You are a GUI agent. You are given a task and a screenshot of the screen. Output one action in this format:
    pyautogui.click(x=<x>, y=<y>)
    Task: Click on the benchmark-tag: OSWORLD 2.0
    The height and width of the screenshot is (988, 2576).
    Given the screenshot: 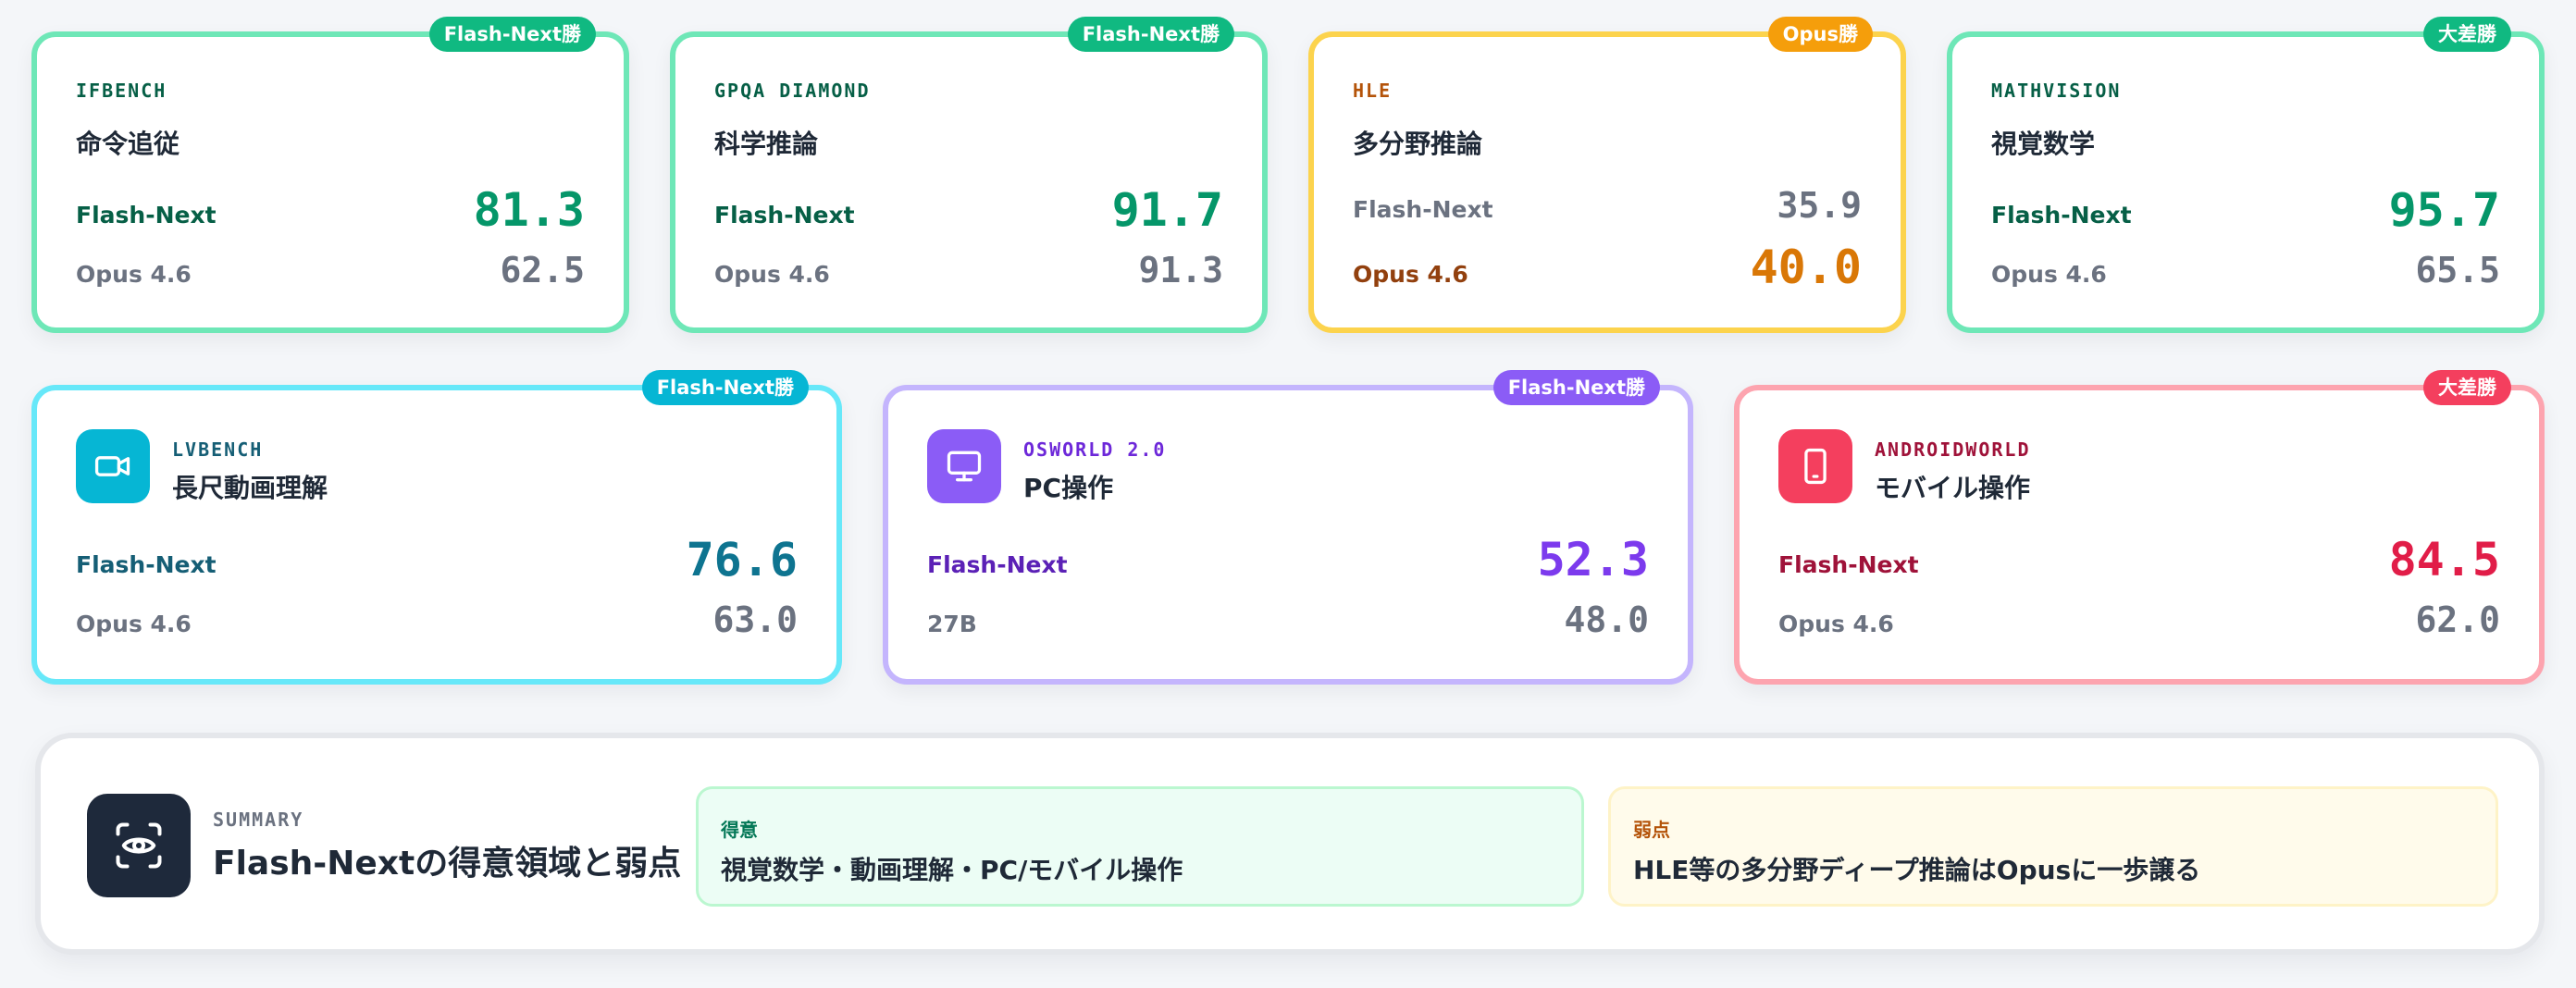 What is the action you would take?
    pyautogui.click(x=1095, y=450)
    